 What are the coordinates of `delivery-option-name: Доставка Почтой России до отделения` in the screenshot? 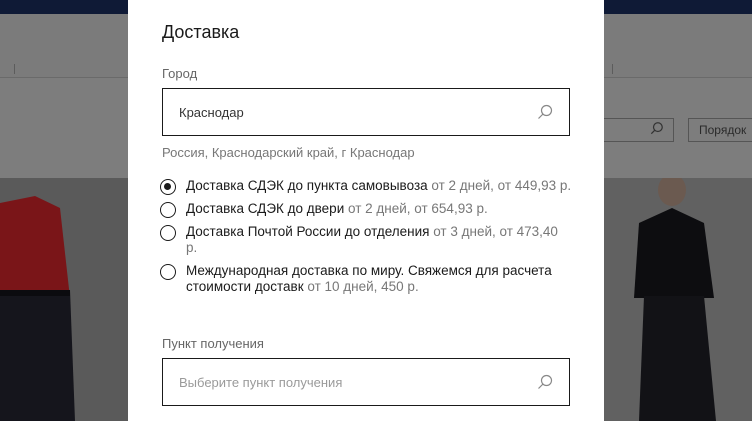 It's located at (308, 231).